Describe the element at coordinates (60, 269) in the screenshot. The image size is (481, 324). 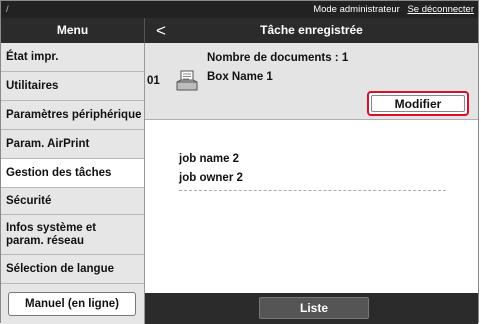
I see `sidebar-item-label: Sélection de langue` at that location.